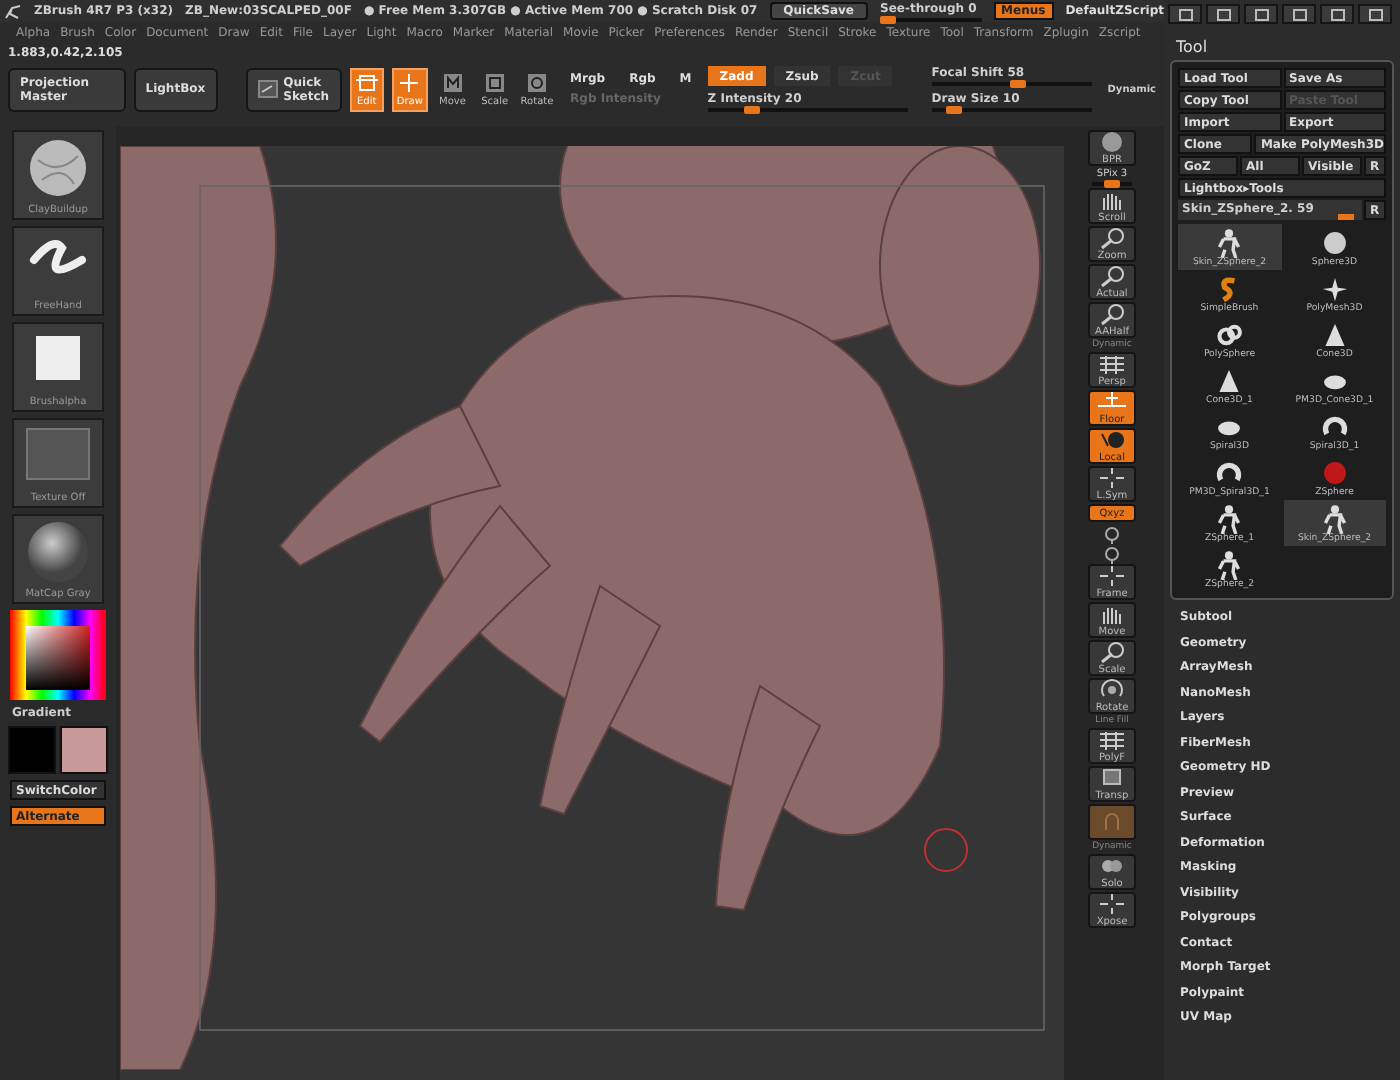 The width and height of the screenshot is (1400, 1080). What do you see at coordinates (452, 82) in the screenshot?
I see `move-icon` at bounding box center [452, 82].